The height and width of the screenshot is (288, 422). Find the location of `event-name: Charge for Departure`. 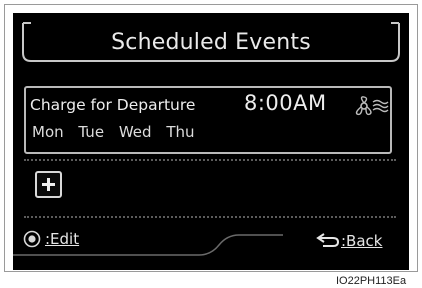

event-name: Charge for Departure is located at coordinates (113, 105).